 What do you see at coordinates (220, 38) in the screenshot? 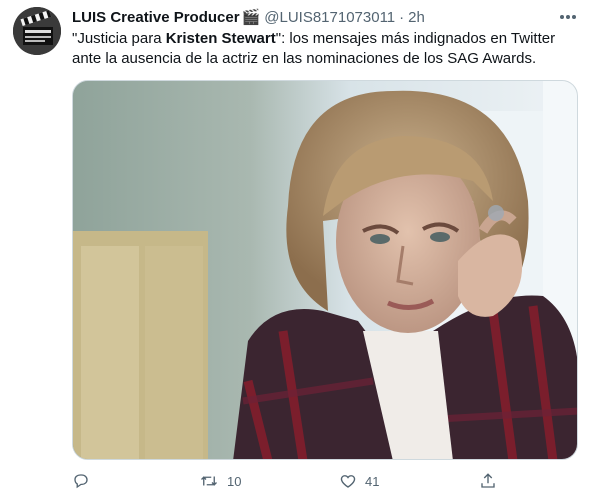
I see `tweet-text-bold: Kristen Stewart` at bounding box center [220, 38].